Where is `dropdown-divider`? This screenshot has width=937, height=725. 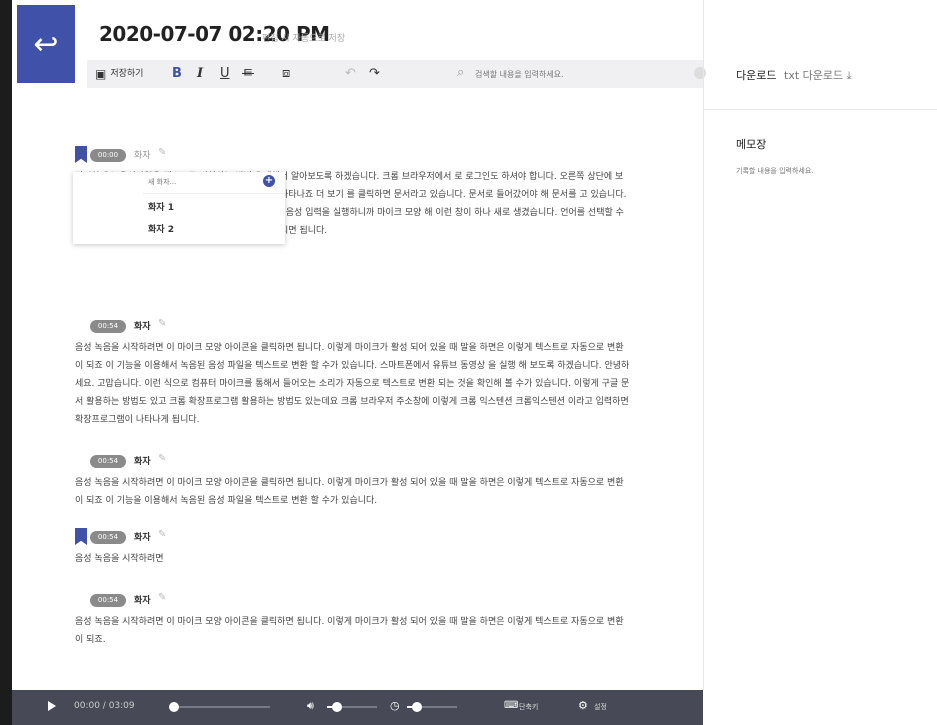 dropdown-divider is located at coordinates (214, 193).